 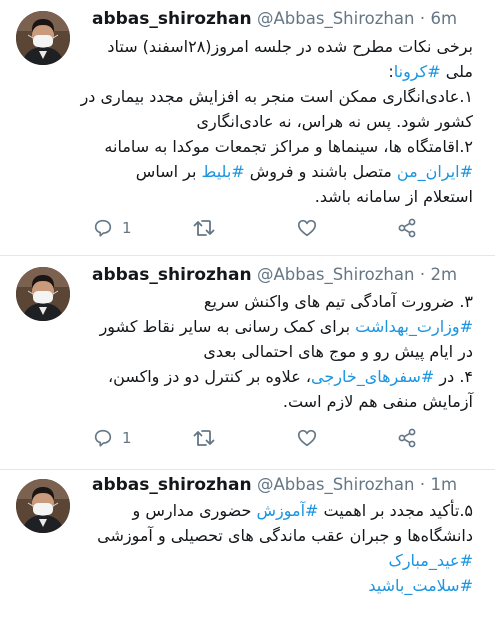 I want to click on tweet-header: abbas_shirozhan @Abbas_Shirozhan · 2m, so click(x=274, y=275).